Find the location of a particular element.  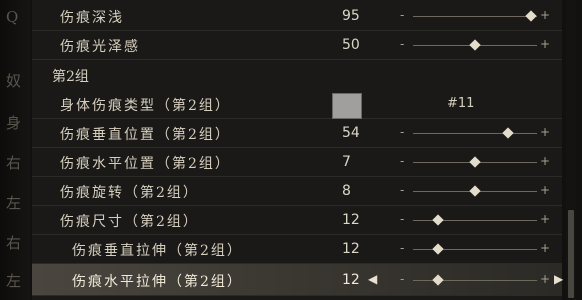

setting-value: 50 is located at coordinates (351, 45).